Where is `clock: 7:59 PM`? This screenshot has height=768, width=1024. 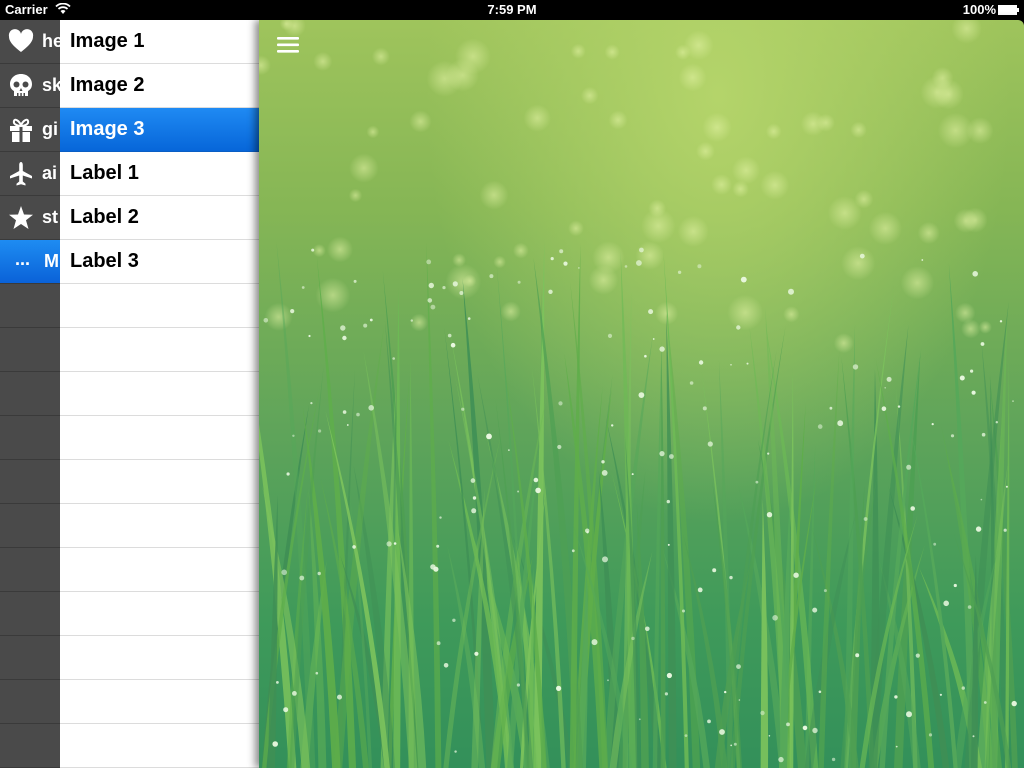 clock: 7:59 PM is located at coordinates (512, 9).